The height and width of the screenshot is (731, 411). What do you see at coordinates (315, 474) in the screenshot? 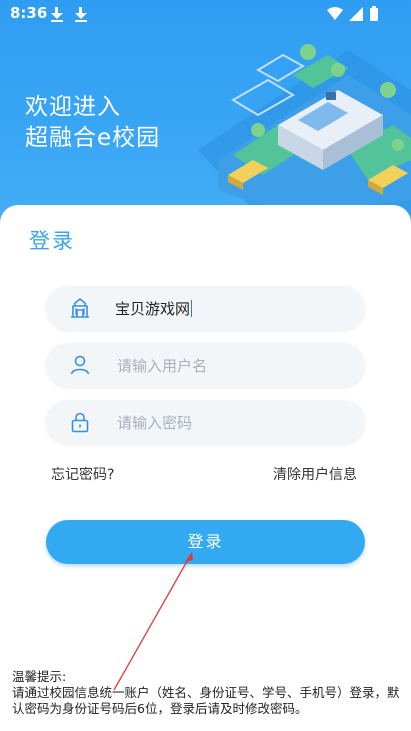
I see `clear-user-info-link: 清除用户信息` at bounding box center [315, 474].